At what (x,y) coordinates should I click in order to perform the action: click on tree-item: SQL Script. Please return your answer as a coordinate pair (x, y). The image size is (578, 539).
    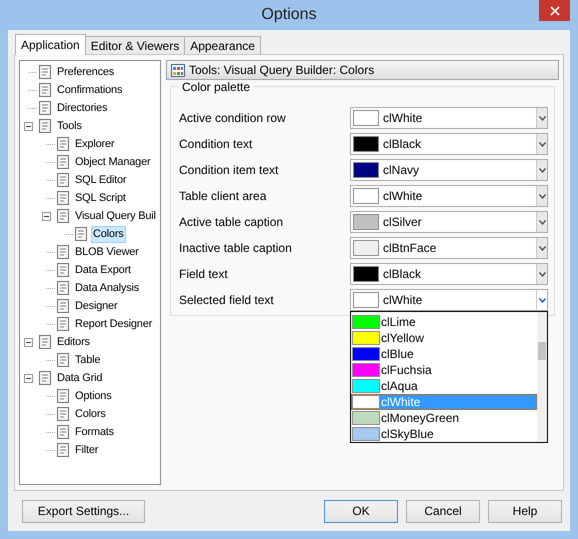
    Looking at the image, I should click on (100, 198).